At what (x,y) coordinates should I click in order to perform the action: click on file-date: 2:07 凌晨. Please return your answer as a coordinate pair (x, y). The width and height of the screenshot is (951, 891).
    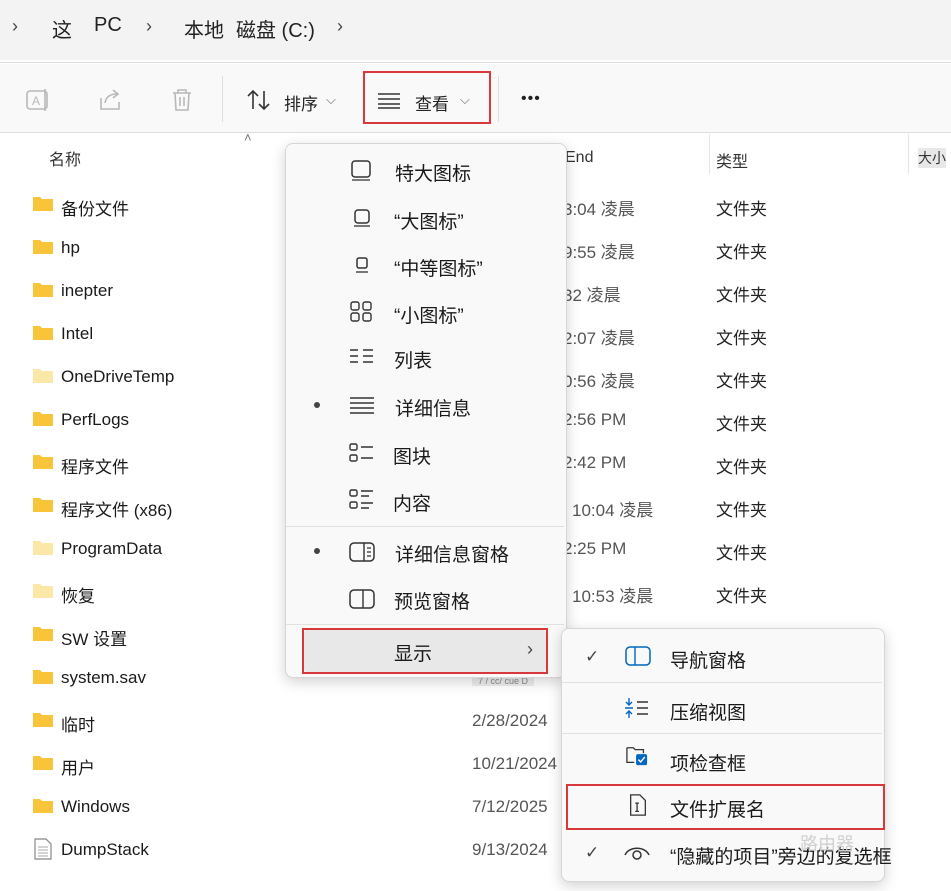
    Looking at the image, I should click on (599, 338).